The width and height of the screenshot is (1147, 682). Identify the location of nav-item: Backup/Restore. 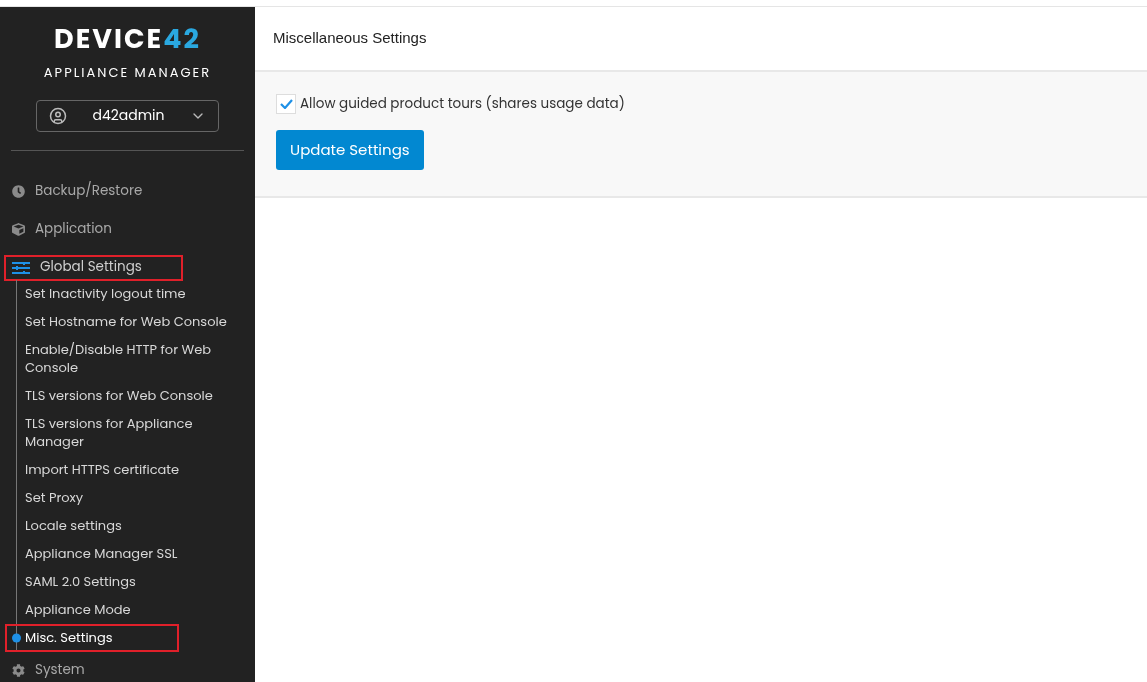
(93, 191).